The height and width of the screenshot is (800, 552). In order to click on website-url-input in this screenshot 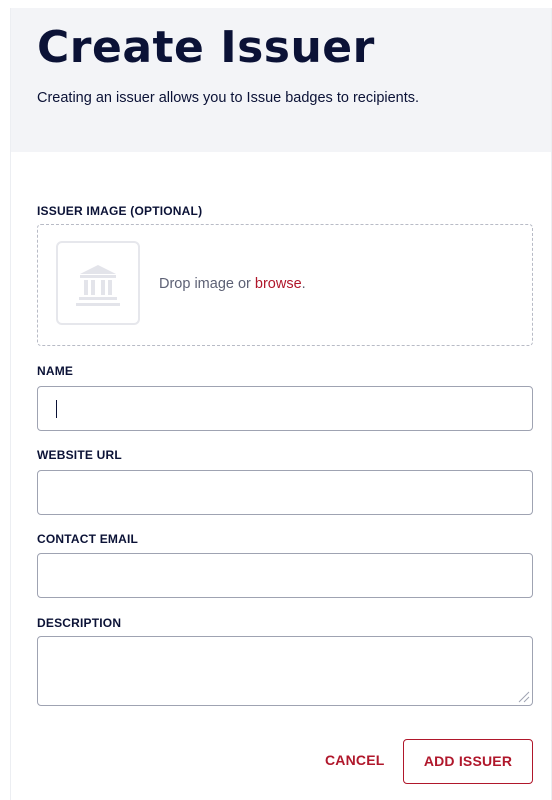, I will do `click(285, 492)`.